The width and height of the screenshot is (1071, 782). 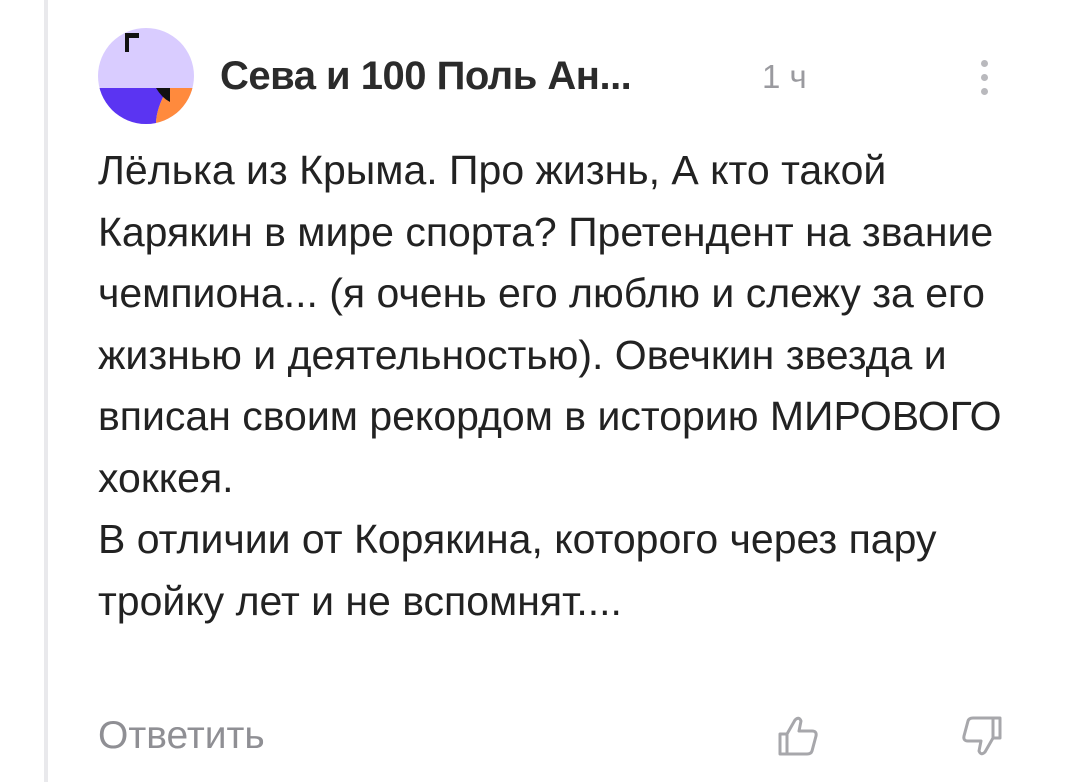 I want to click on comment-time: 1 ч, so click(x=784, y=76).